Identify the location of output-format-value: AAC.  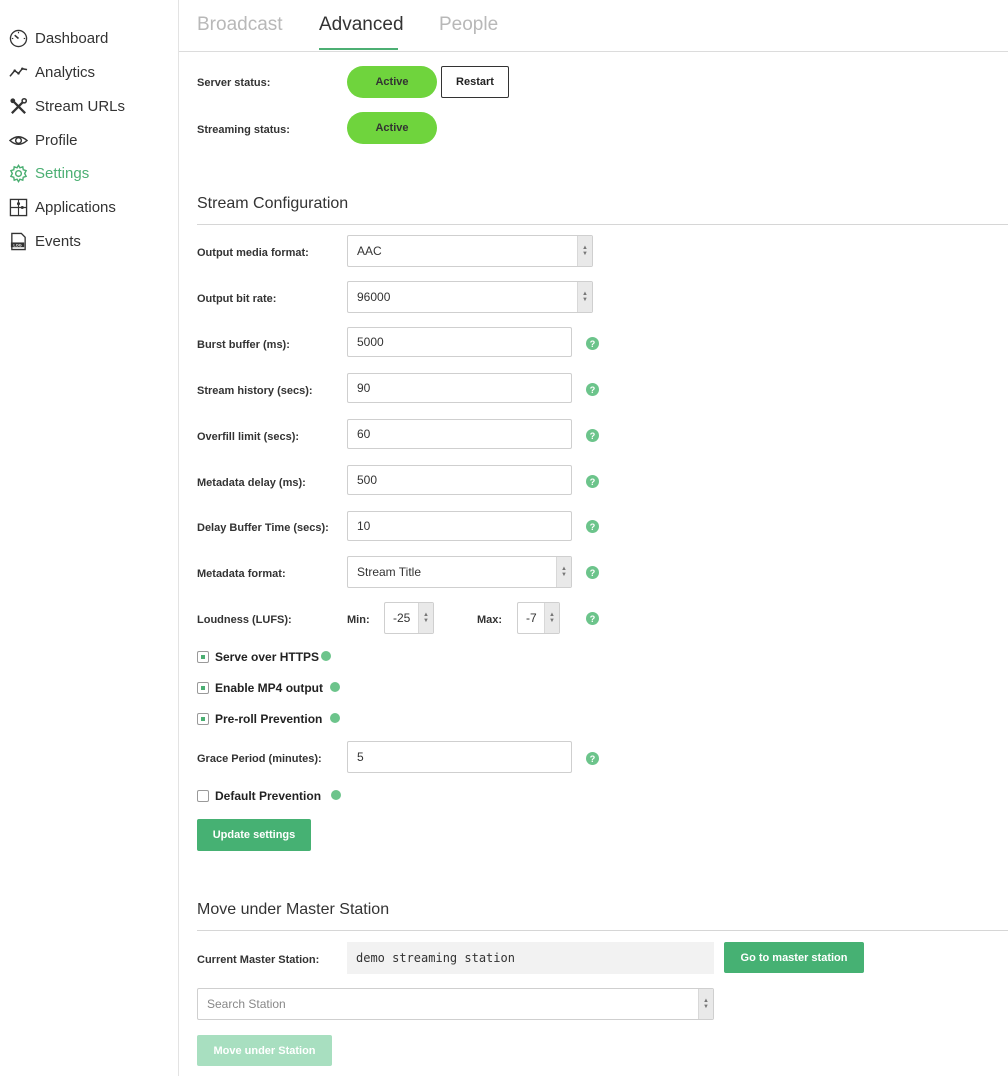
(369, 251).